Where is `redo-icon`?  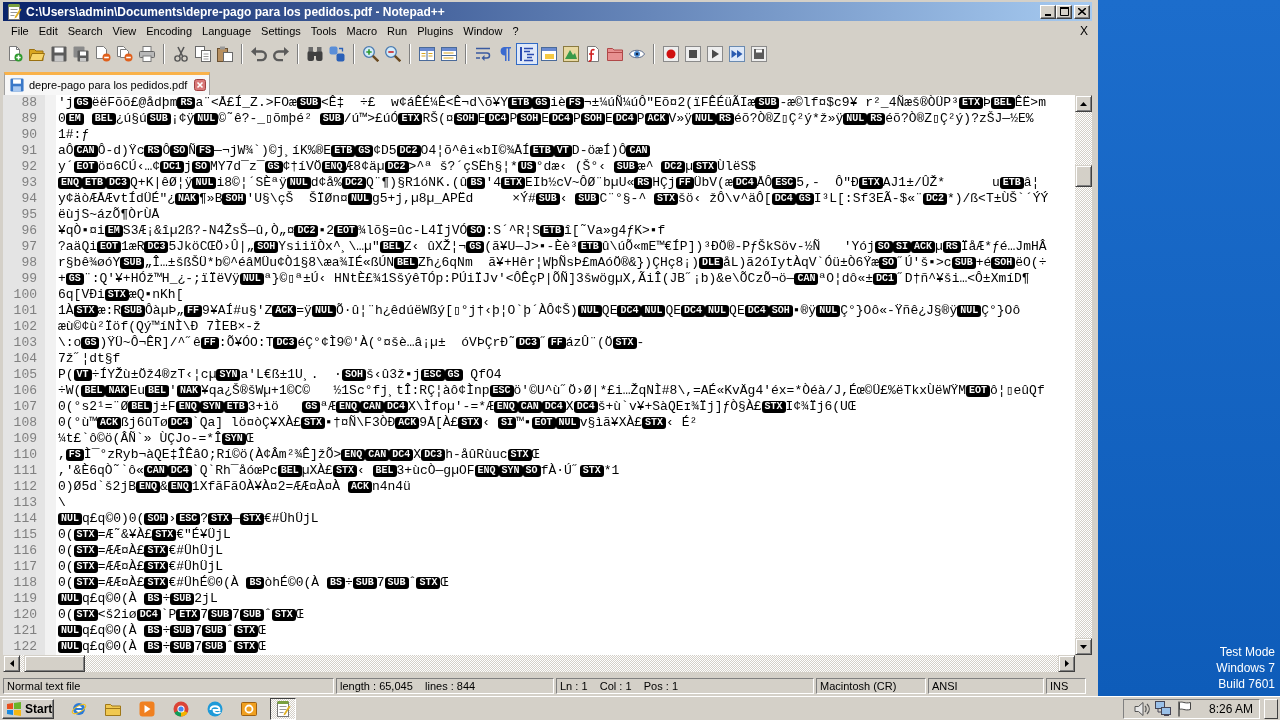
redo-icon is located at coordinates (281, 53).